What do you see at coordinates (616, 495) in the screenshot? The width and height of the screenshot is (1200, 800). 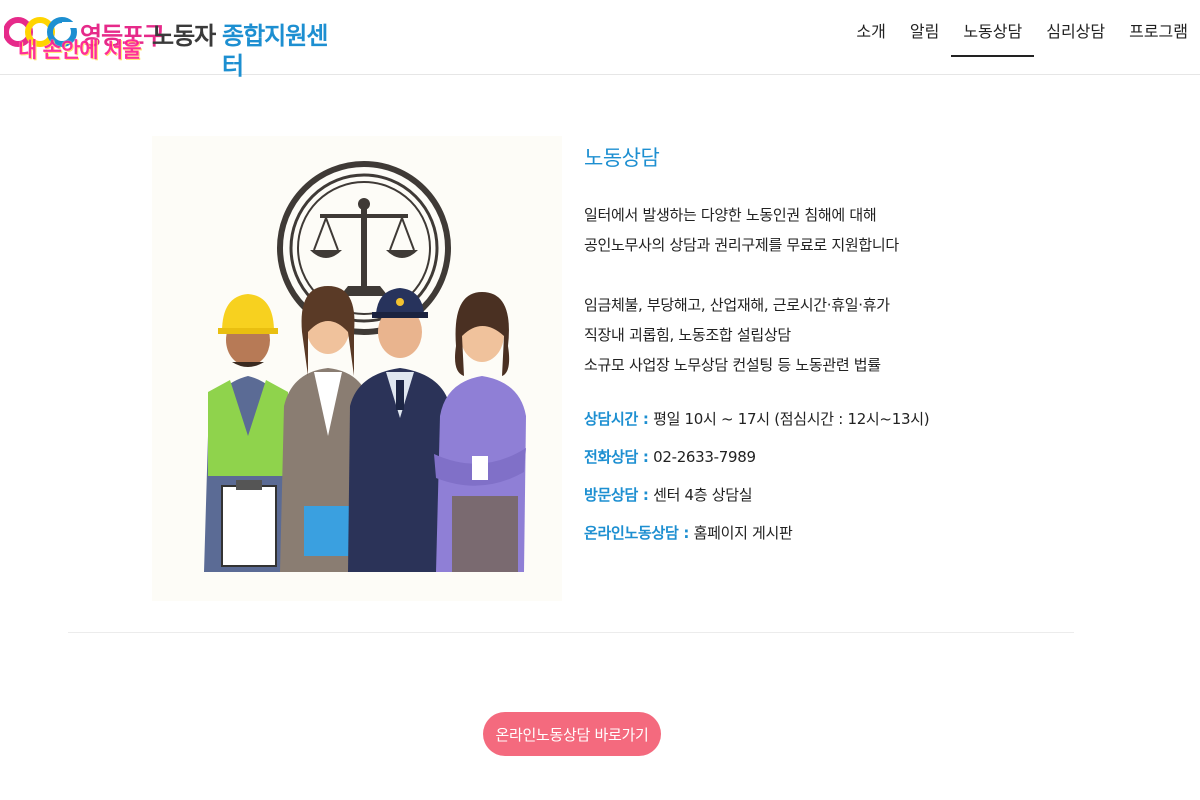 I see `detail-label: 방문상담 :` at bounding box center [616, 495].